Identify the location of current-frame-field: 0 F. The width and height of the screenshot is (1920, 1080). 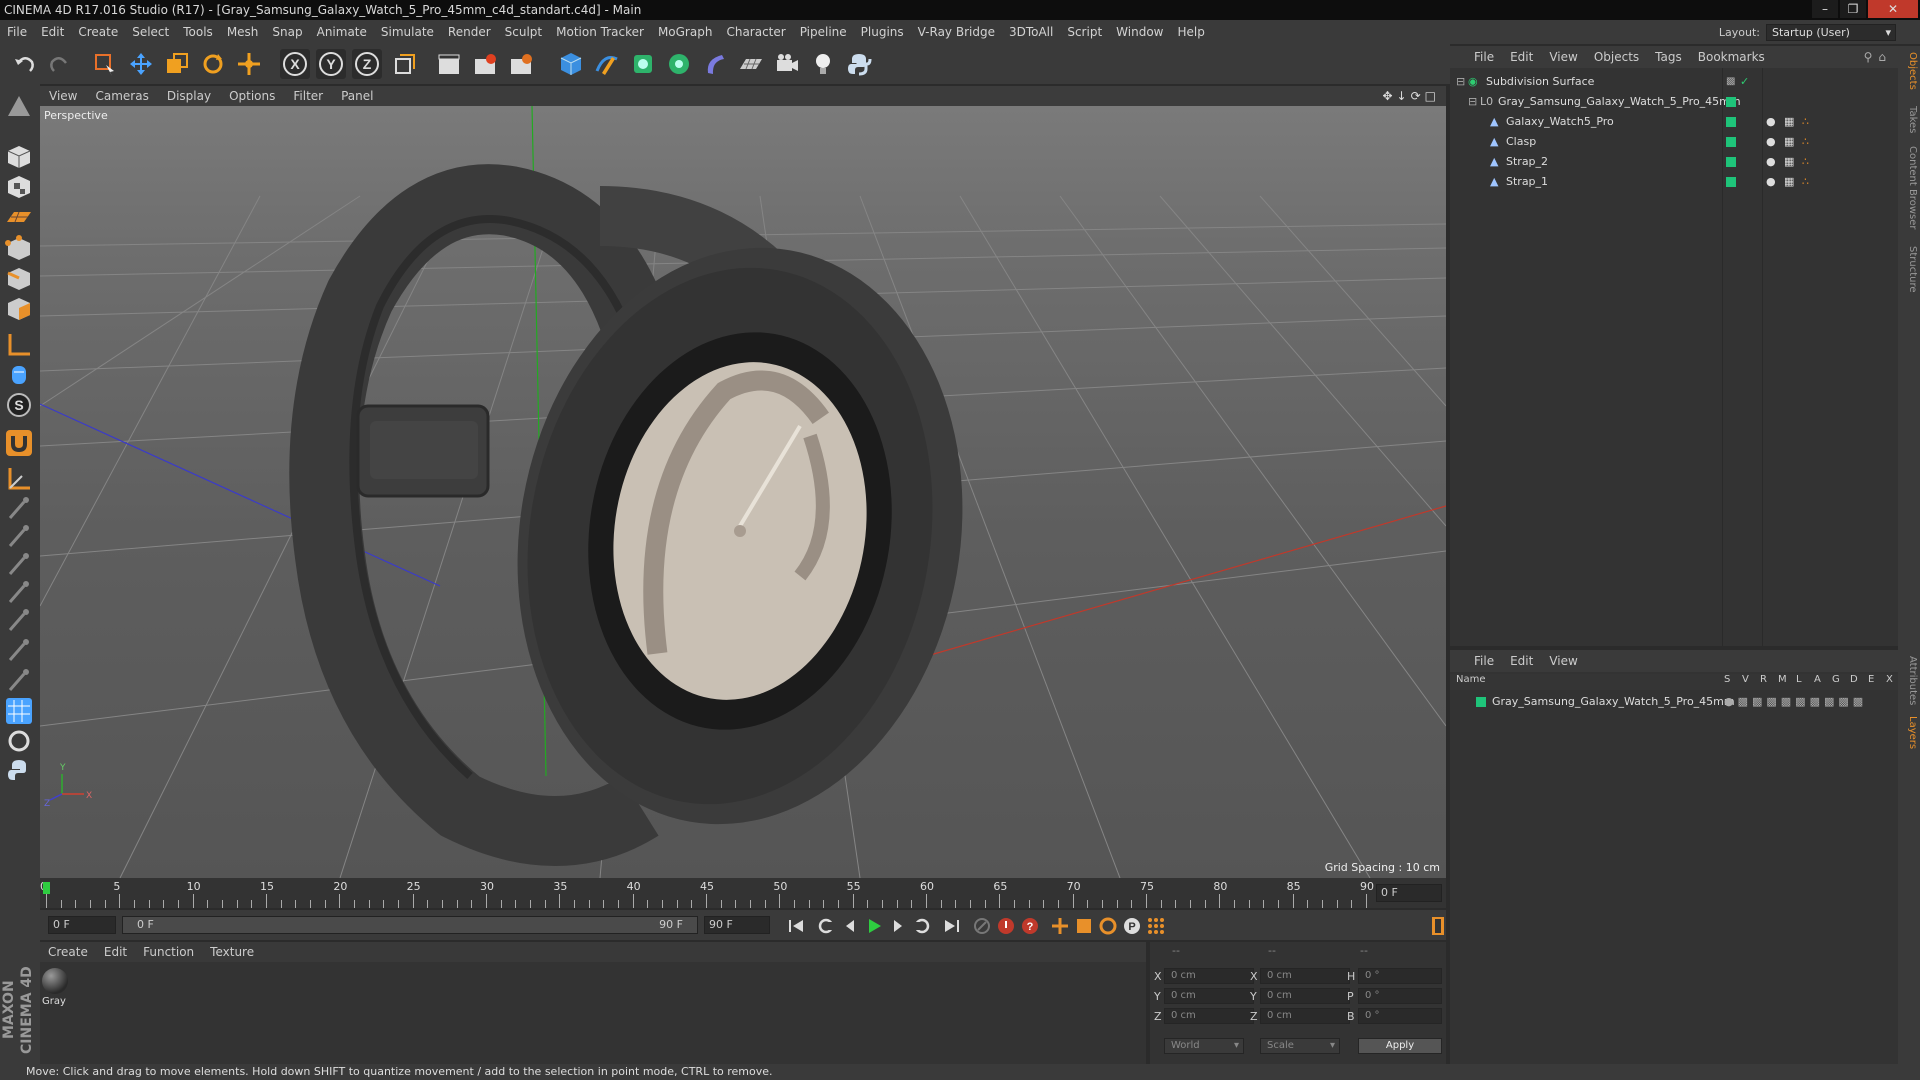
(1409, 893).